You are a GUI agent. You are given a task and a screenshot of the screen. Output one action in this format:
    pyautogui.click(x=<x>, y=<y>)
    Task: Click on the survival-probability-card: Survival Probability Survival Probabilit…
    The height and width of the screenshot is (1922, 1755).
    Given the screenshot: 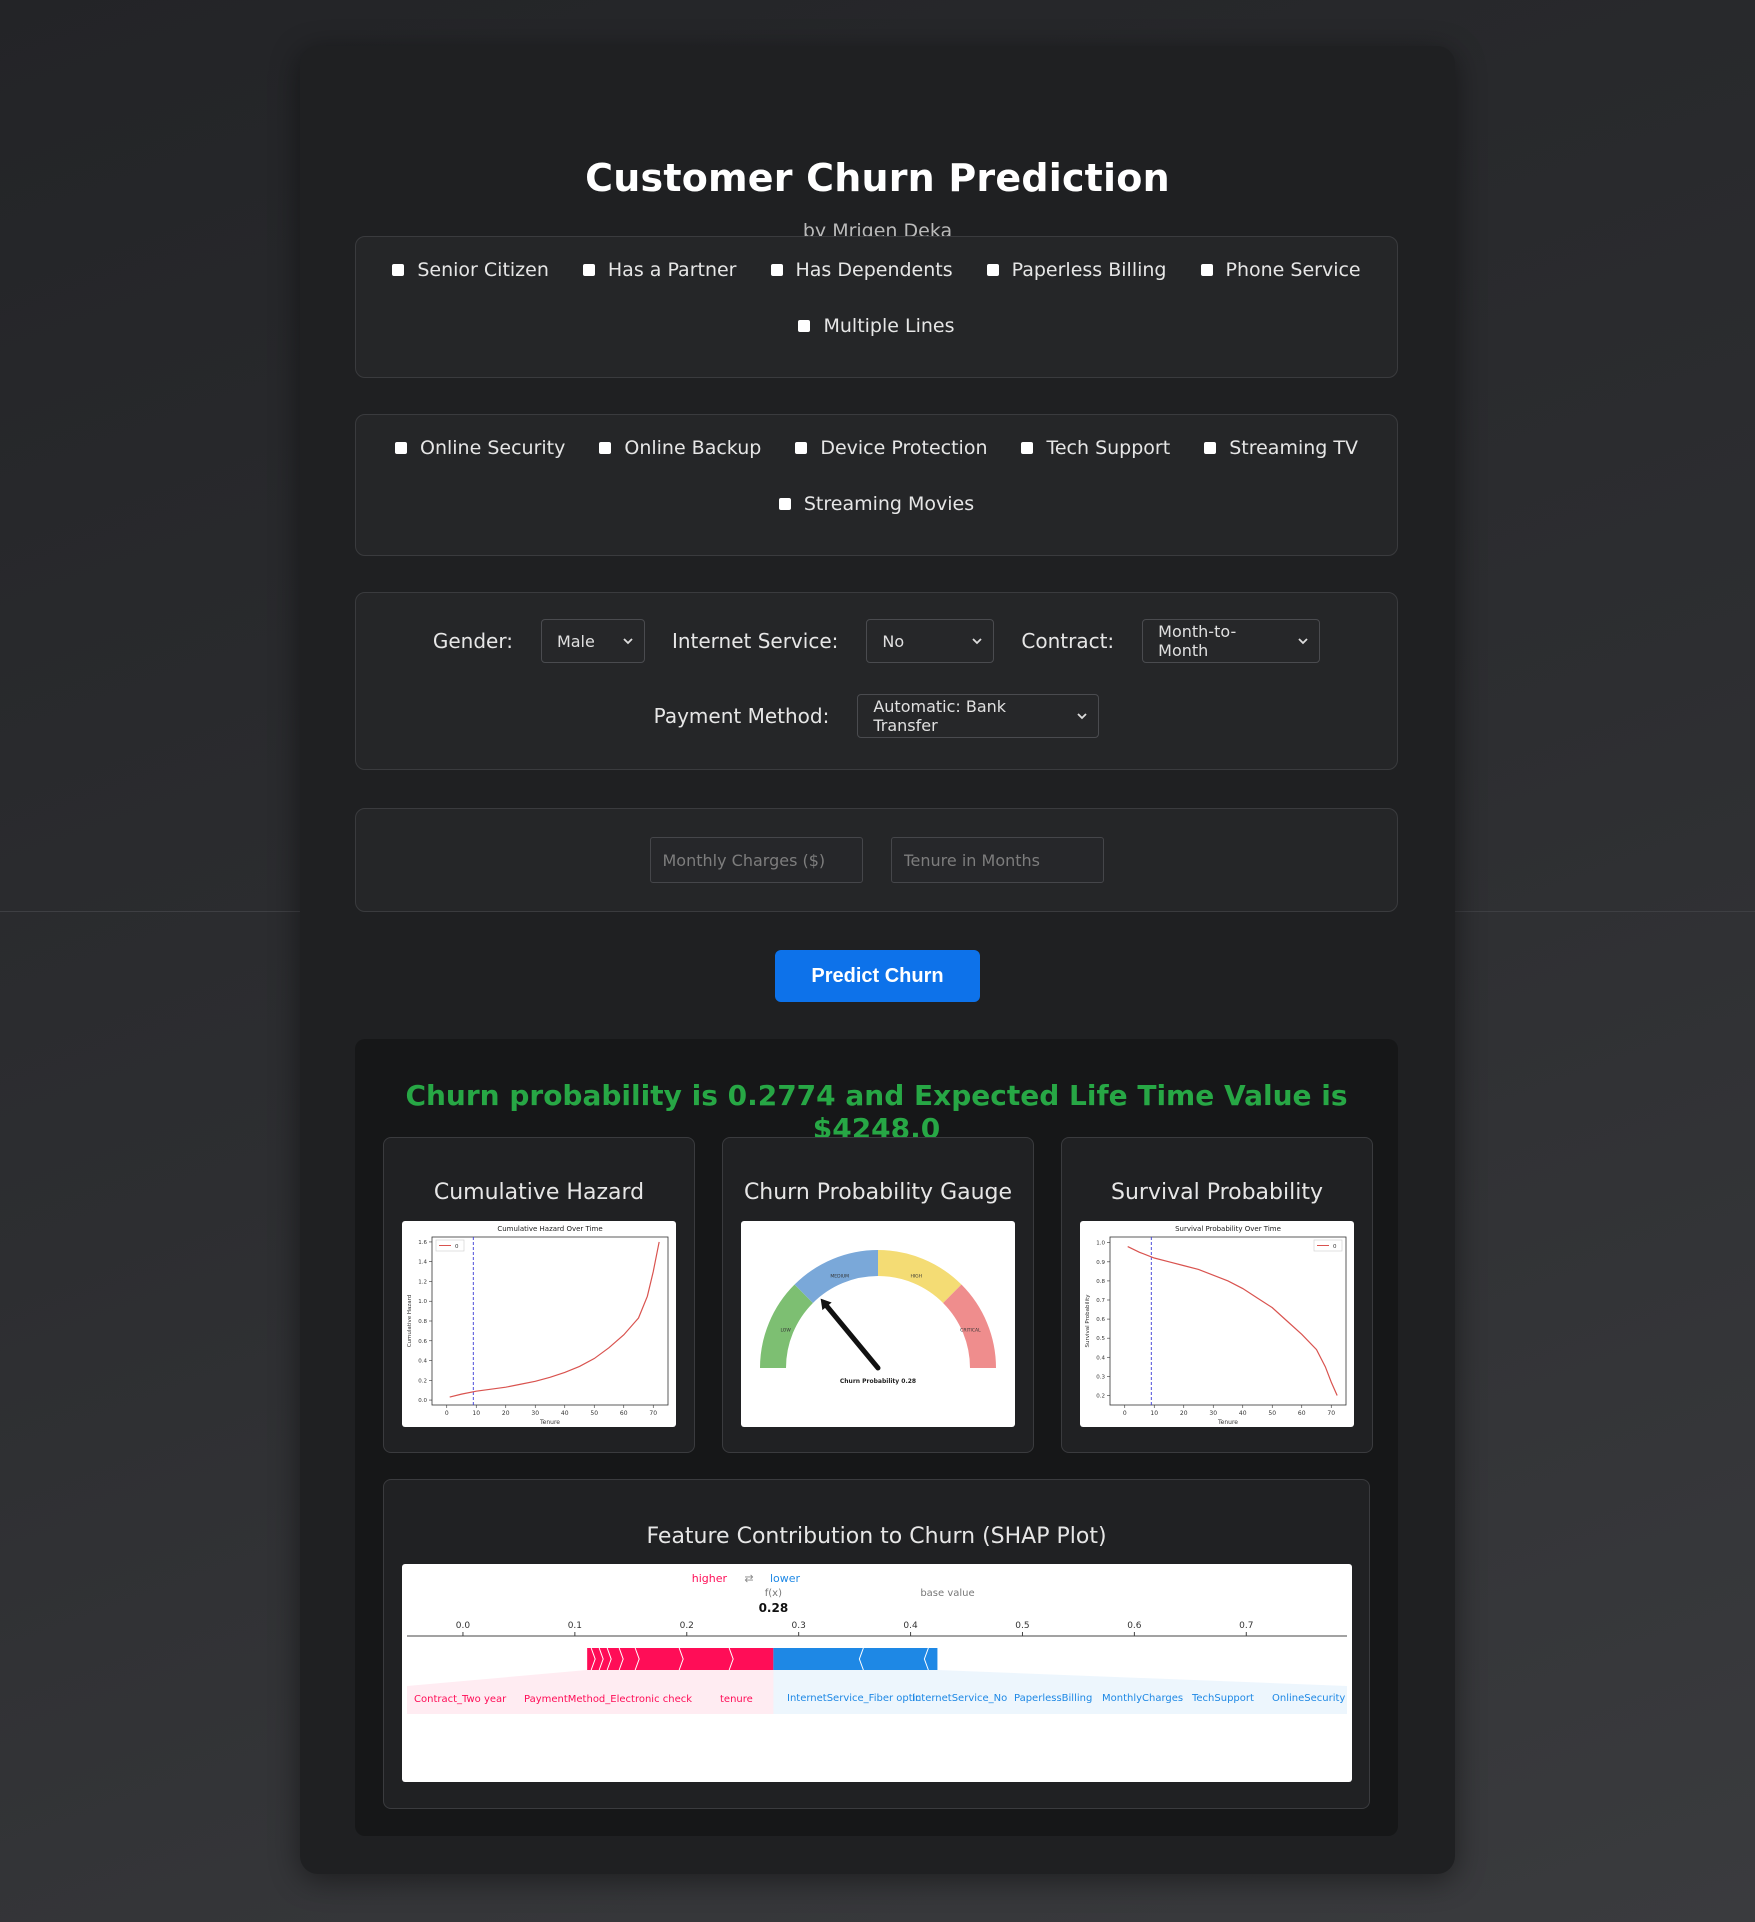 What is the action you would take?
    pyautogui.click(x=1217, y=1295)
    